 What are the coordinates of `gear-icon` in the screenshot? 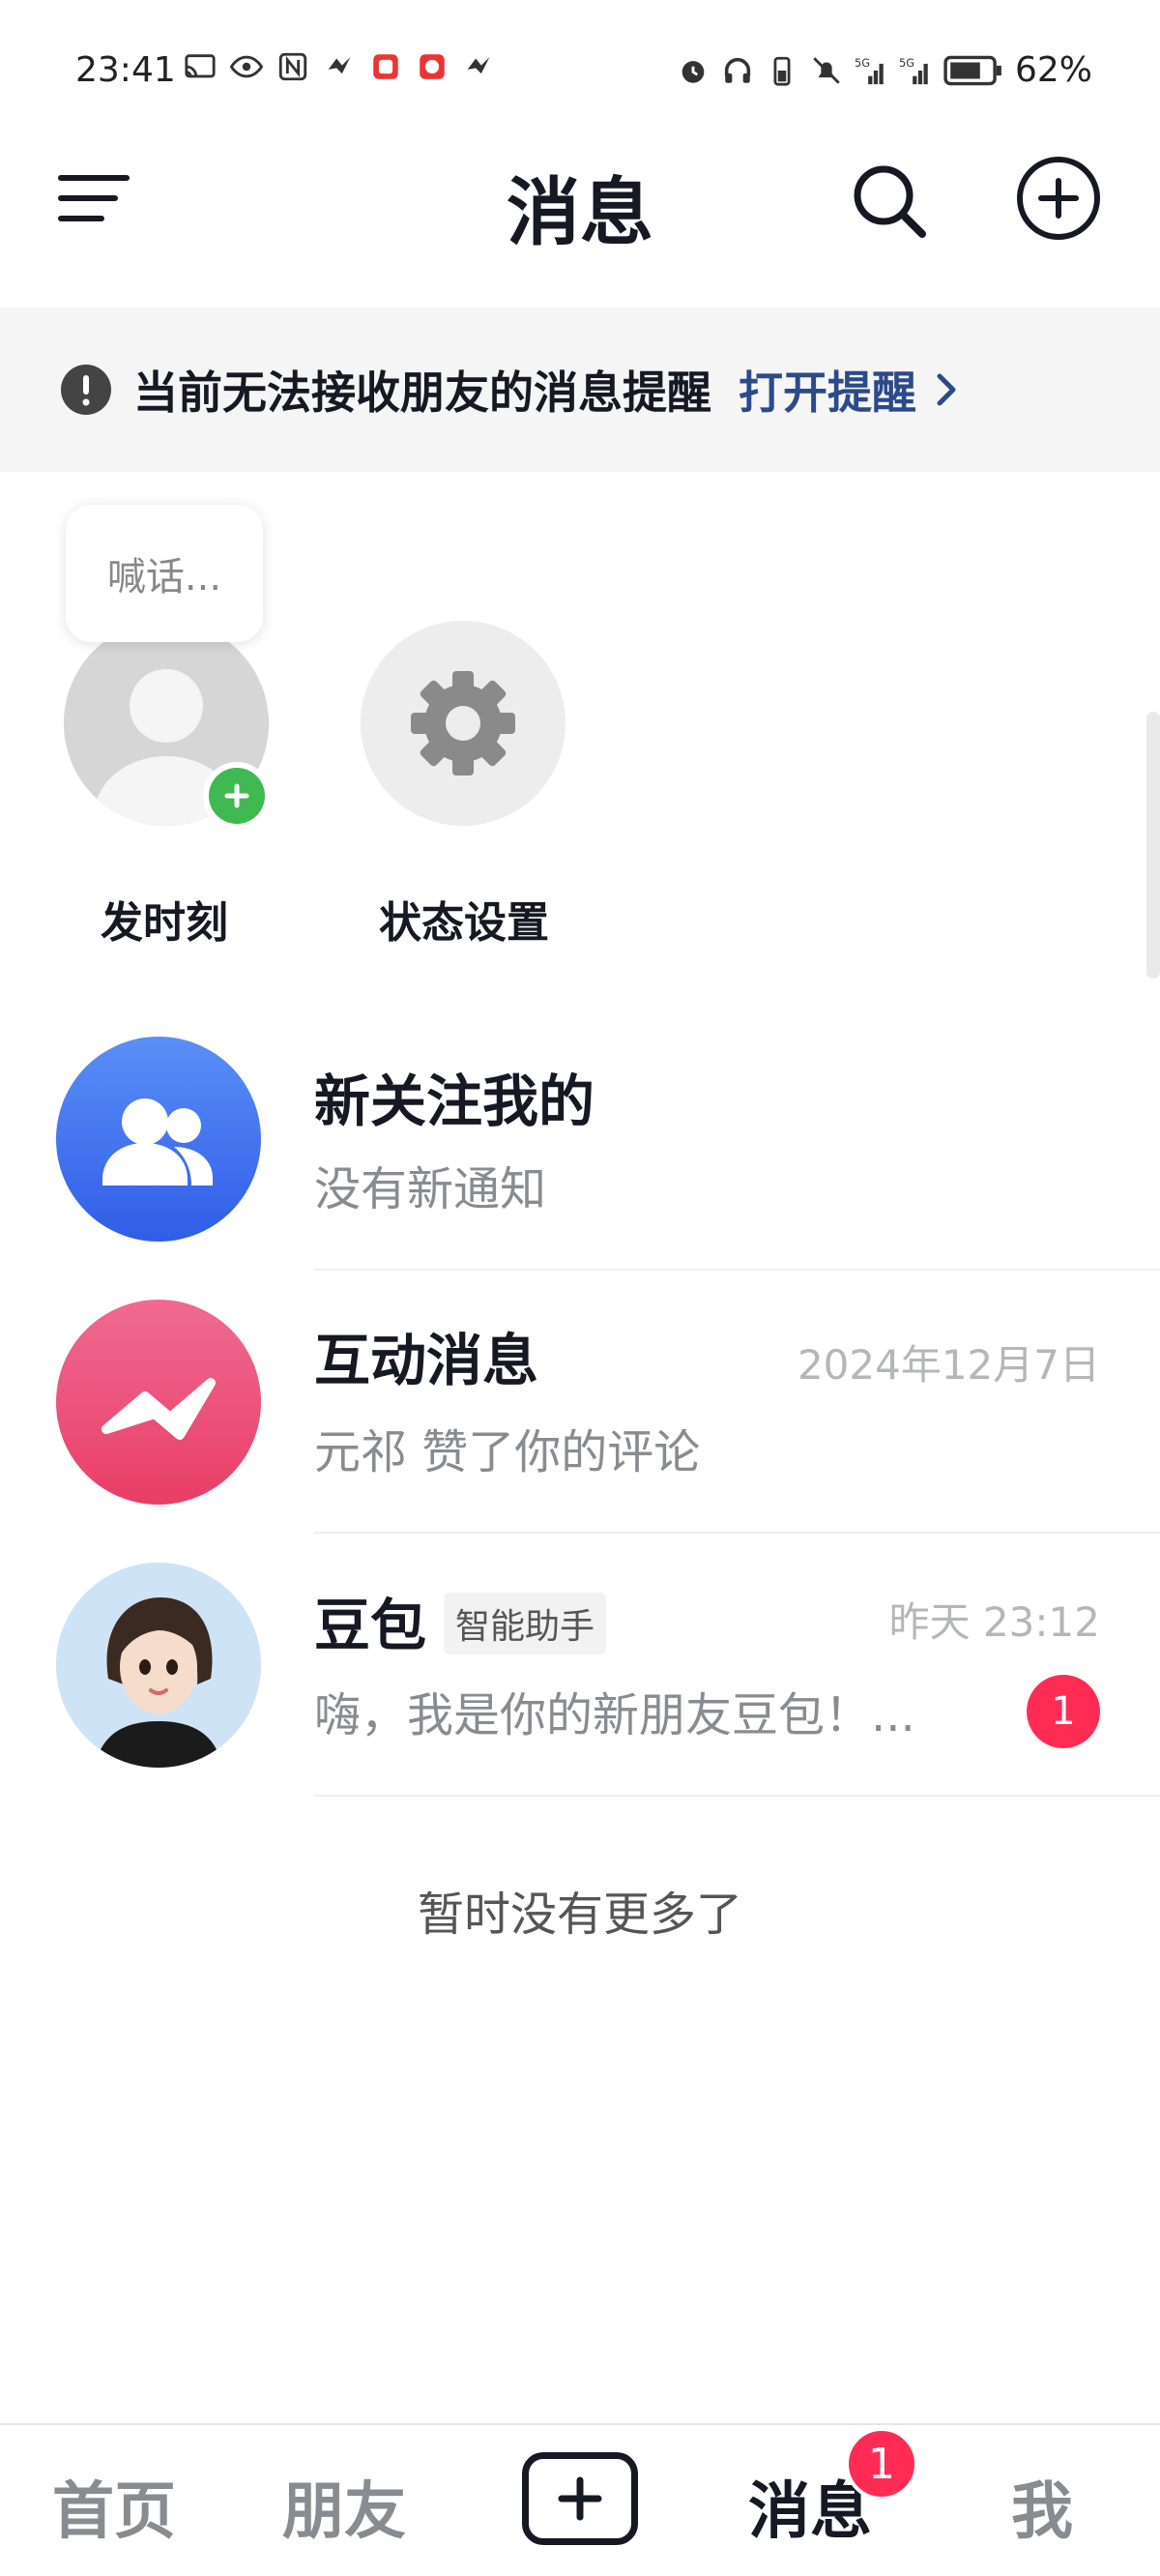 It's located at (464, 723).